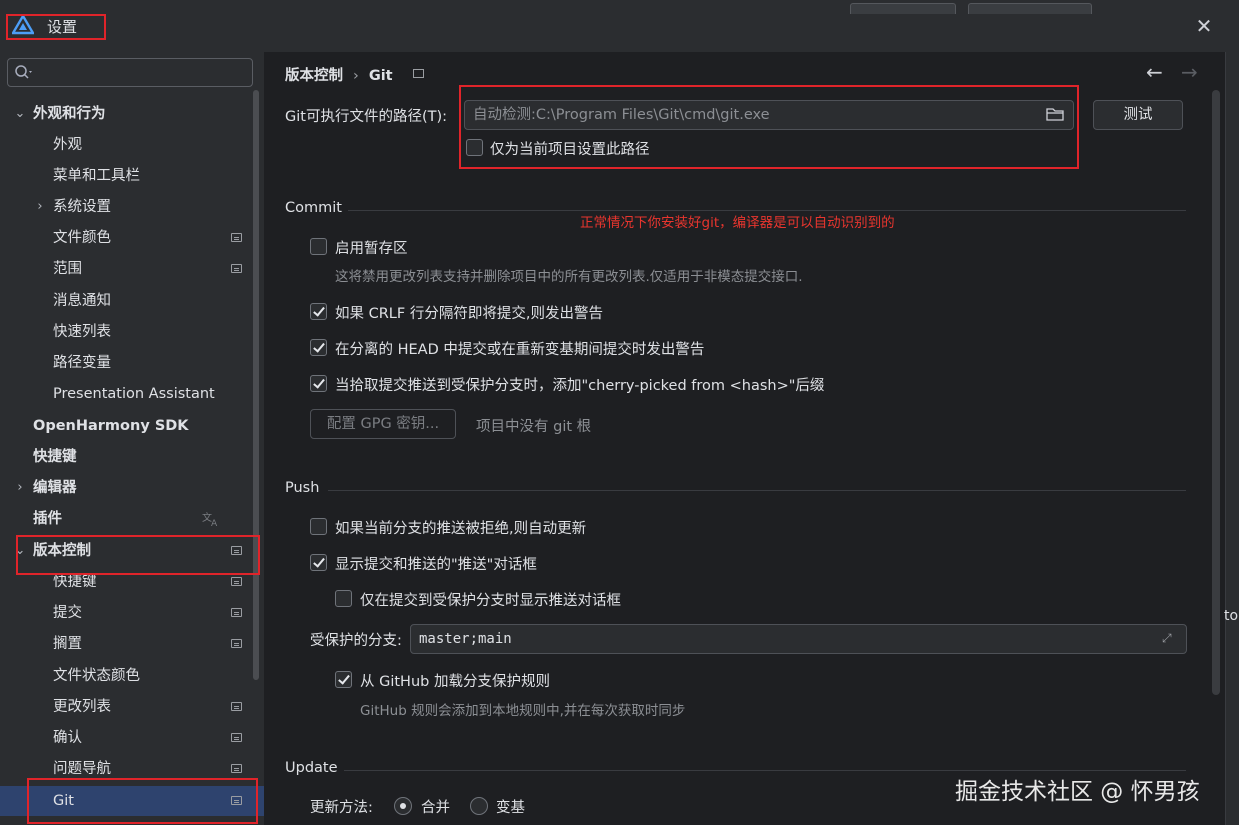 The width and height of the screenshot is (1239, 825). Describe the element at coordinates (1169, 638) in the screenshot. I see `expand-icon: ⤢` at that location.